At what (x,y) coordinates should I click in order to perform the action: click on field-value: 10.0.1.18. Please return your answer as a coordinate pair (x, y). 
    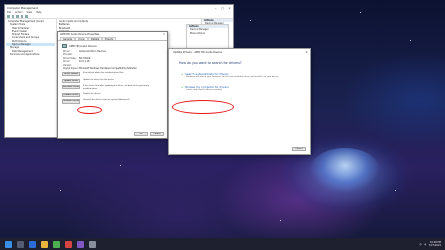
    Looking at the image, I should click on (84, 62).